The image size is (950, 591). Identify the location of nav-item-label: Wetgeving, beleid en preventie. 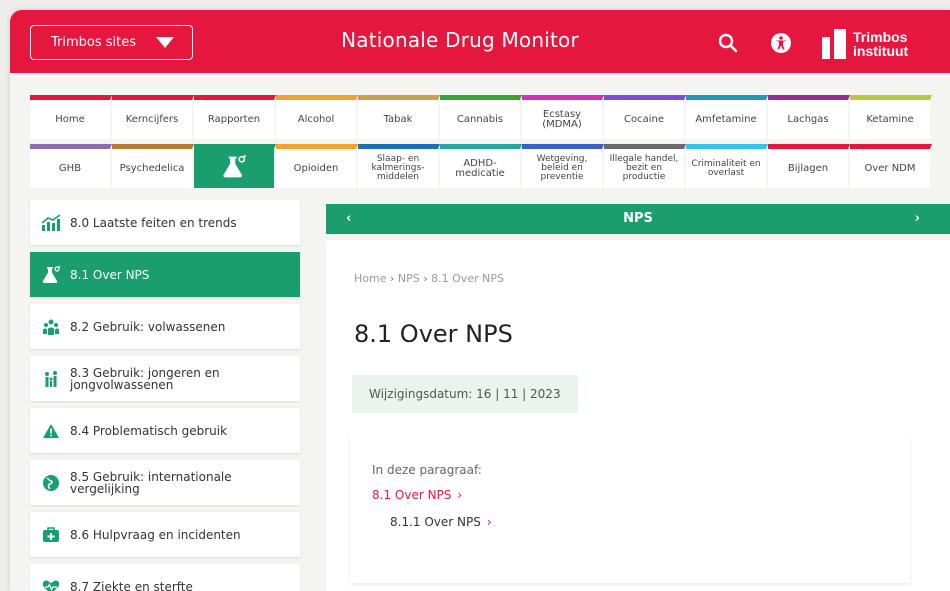
(562, 168).